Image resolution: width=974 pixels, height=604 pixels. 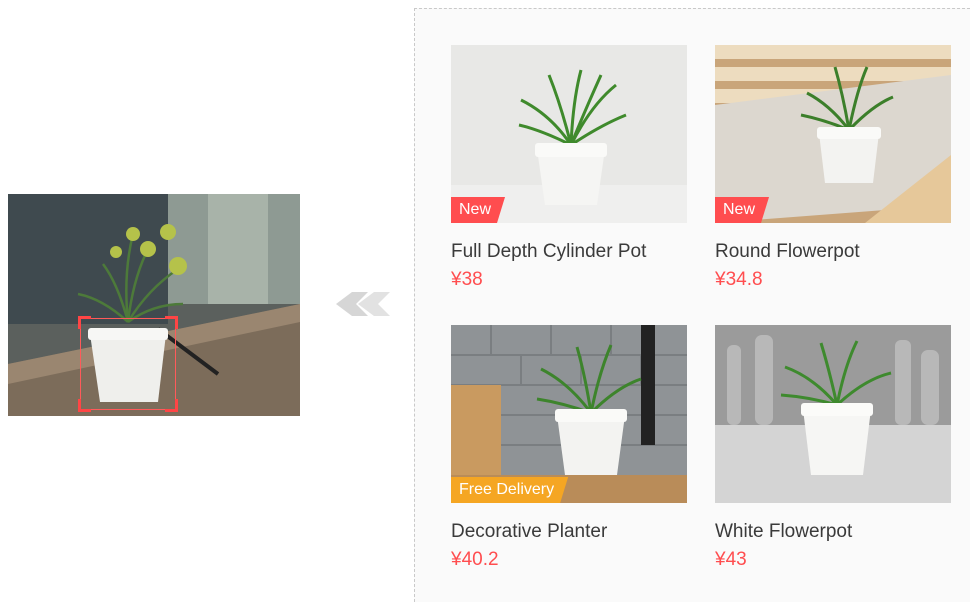 I want to click on product-price: ¥43, so click(x=731, y=559).